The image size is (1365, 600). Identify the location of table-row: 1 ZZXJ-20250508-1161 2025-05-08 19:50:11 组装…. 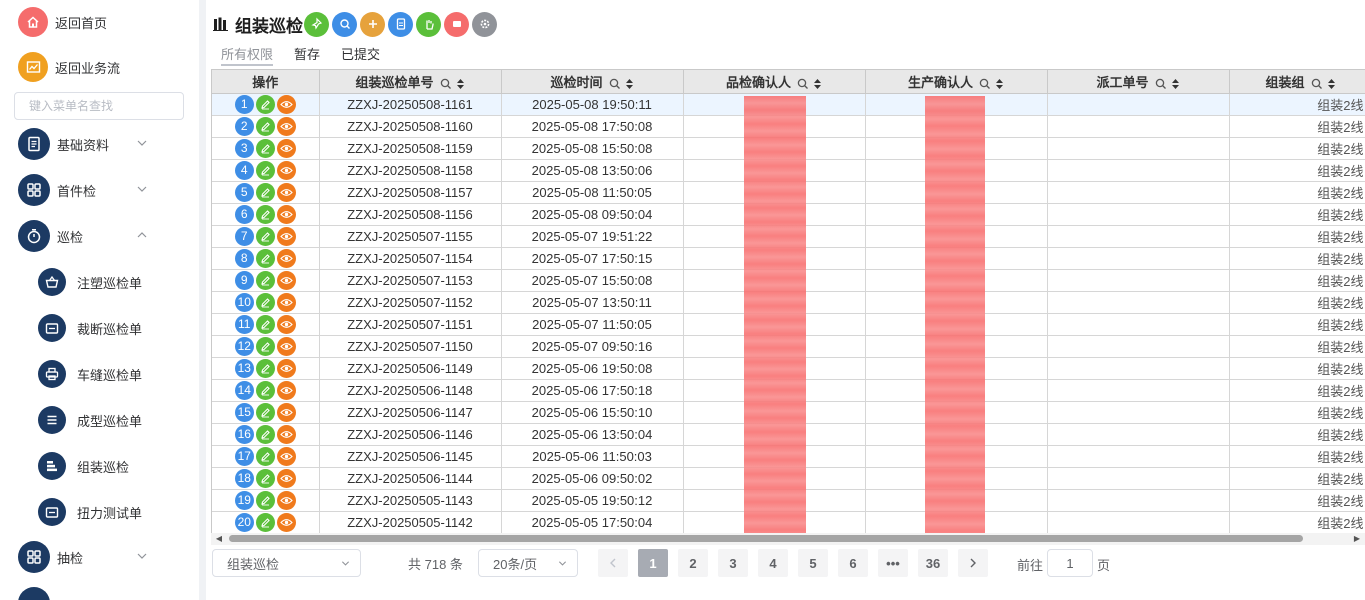
(788, 104).